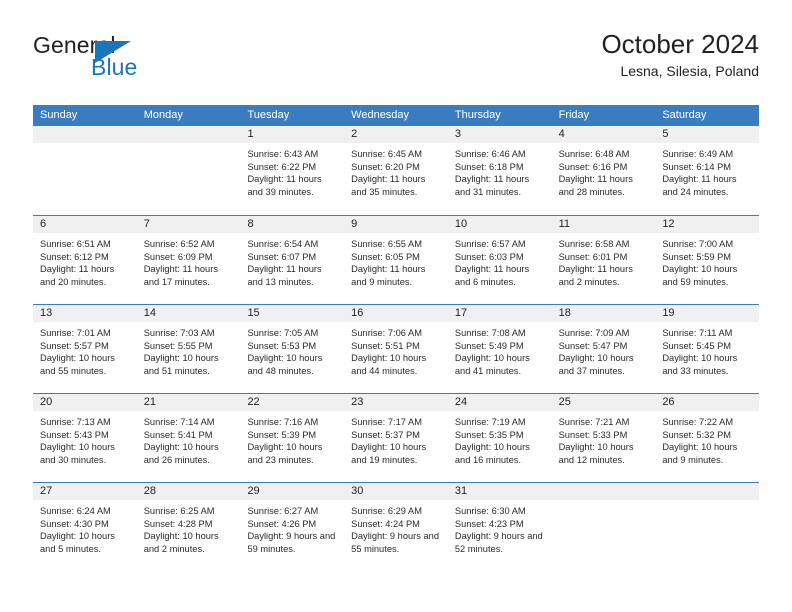 The width and height of the screenshot is (792, 612). I want to click on sunset-text: Sunset: 5:32 PM, so click(697, 434).